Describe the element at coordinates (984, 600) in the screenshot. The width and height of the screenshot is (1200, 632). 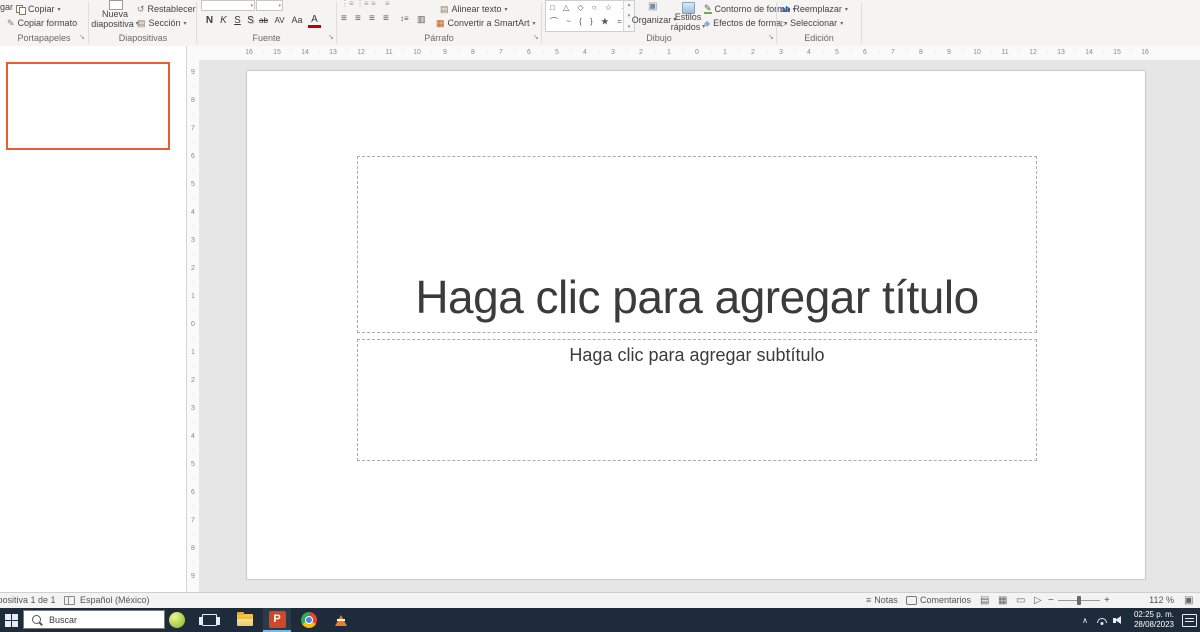
I see `normal-view-button: ▤` at that location.